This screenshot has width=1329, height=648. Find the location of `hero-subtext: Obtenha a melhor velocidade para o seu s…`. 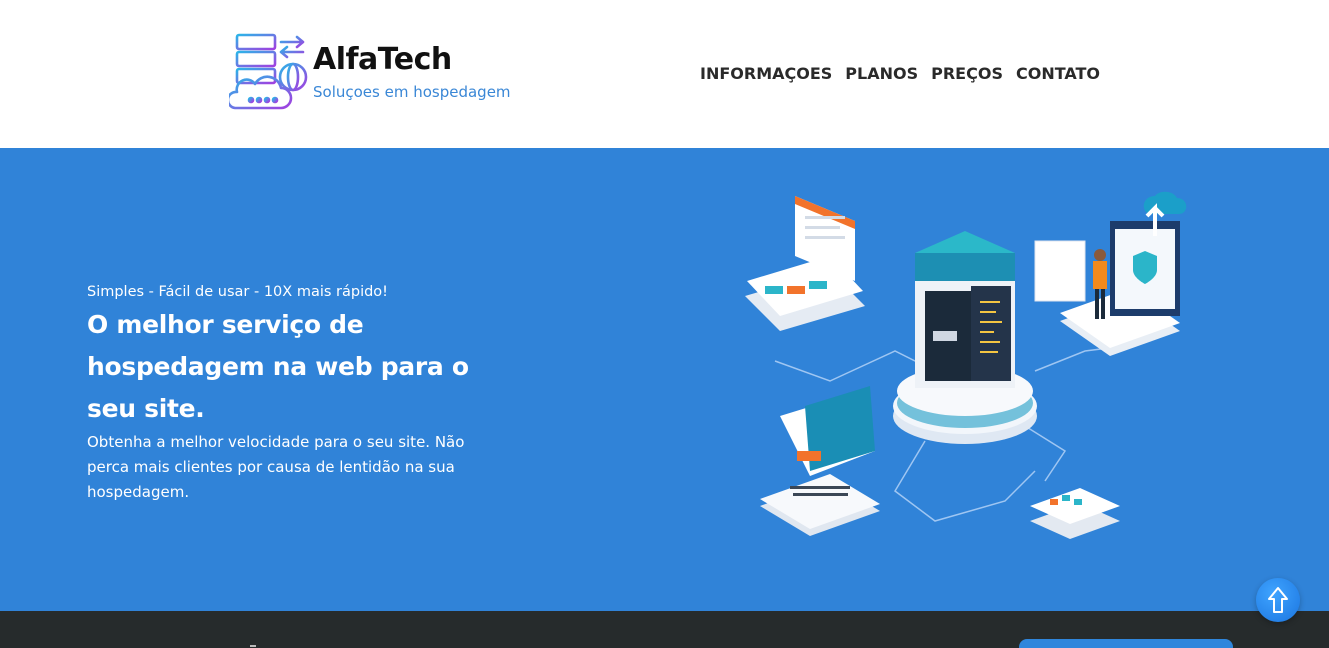

hero-subtext: Obtenha a melhor velocidade para o seu s… is located at coordinates (276, 467).